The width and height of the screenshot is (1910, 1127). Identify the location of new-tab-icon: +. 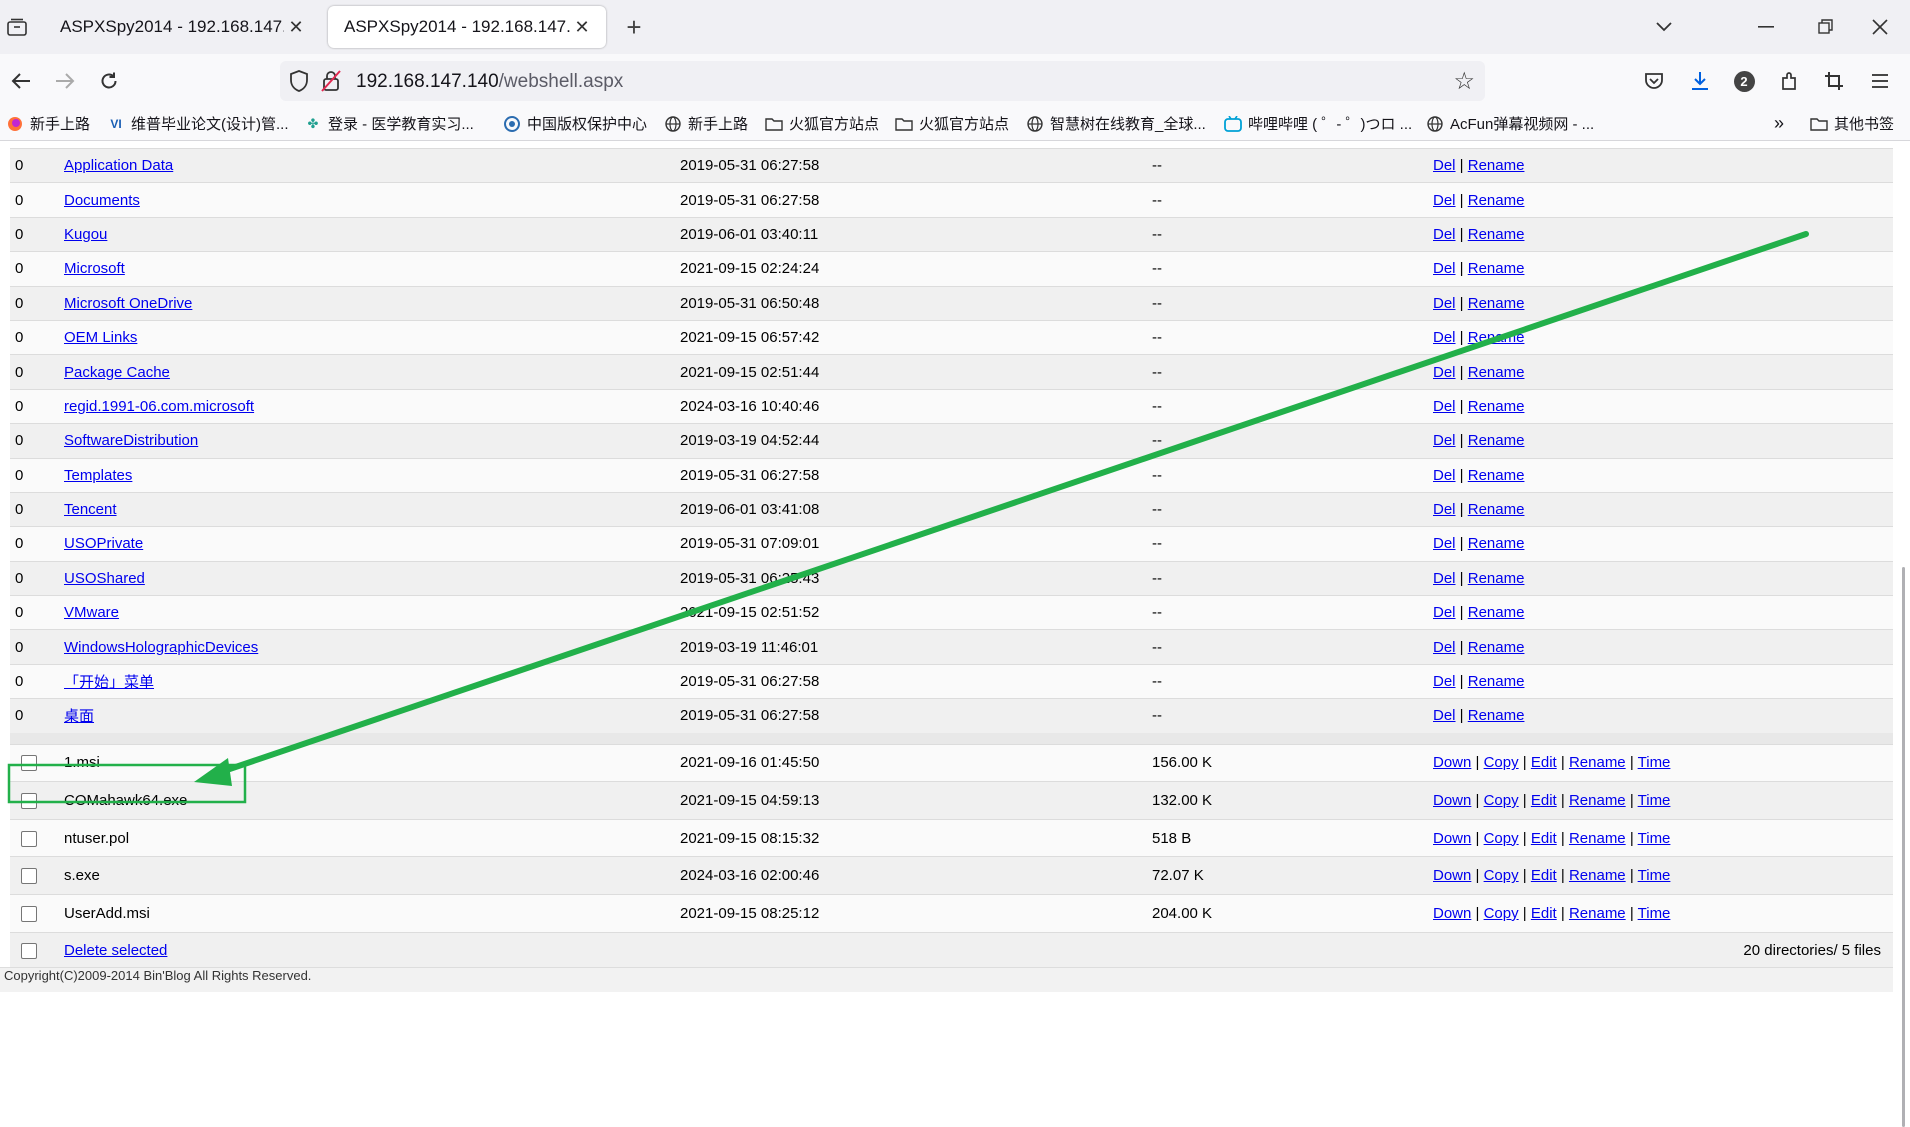
(634, 28).